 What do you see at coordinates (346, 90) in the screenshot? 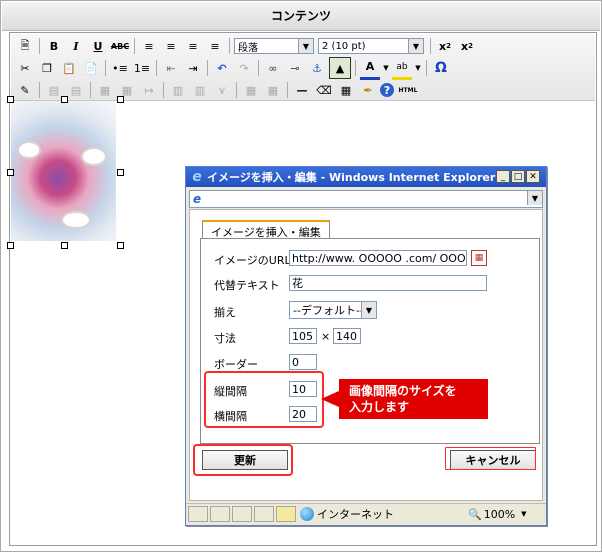
I see `table-icon: ▦` at bounding box center [346, 90].